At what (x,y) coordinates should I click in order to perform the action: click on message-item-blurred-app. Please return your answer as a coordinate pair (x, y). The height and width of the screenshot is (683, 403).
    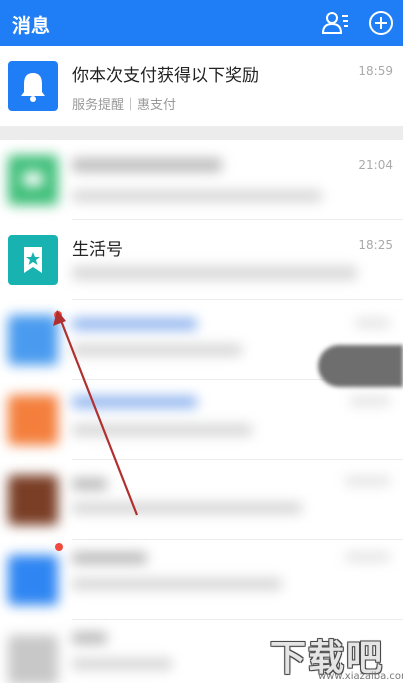
    Looking at the image, I should click on (201, 580).